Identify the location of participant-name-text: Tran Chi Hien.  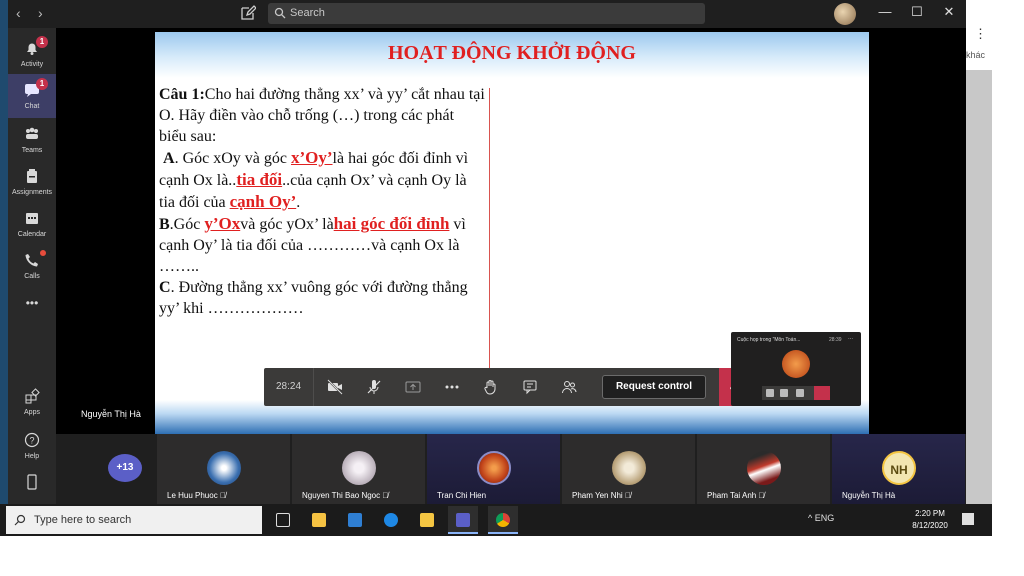
(462, 495).